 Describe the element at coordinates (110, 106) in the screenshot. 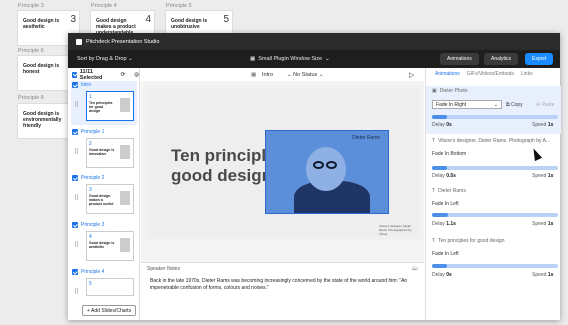

I see `slide-thumbnail: 1 Ten principles for good design` at that location.